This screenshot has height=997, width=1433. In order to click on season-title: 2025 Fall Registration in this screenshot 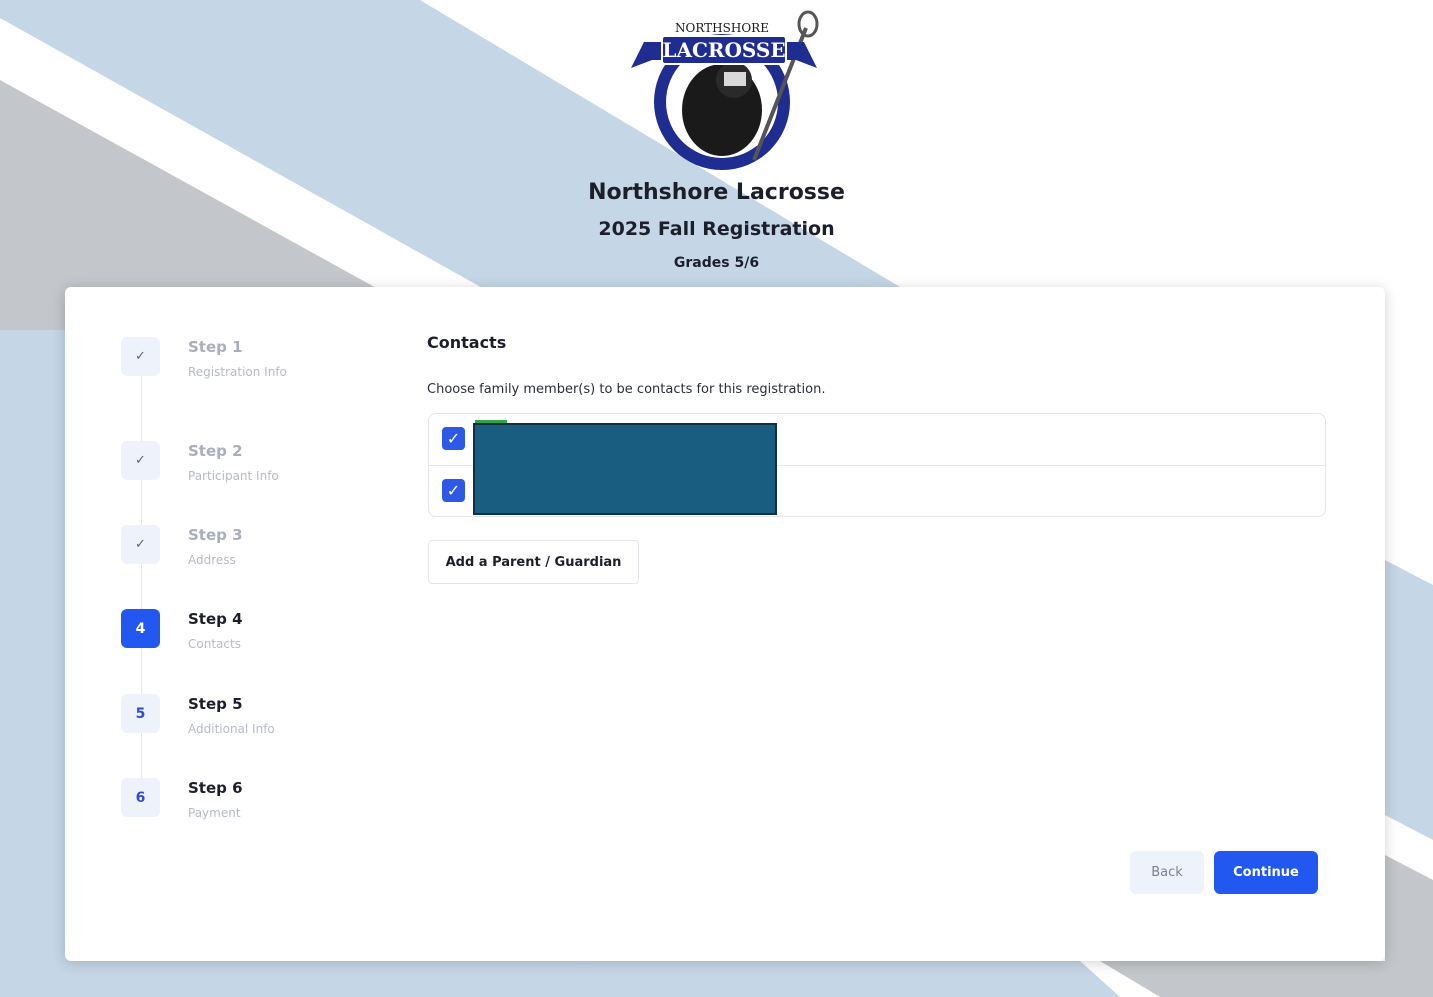, I will do `click(716, 229)`.